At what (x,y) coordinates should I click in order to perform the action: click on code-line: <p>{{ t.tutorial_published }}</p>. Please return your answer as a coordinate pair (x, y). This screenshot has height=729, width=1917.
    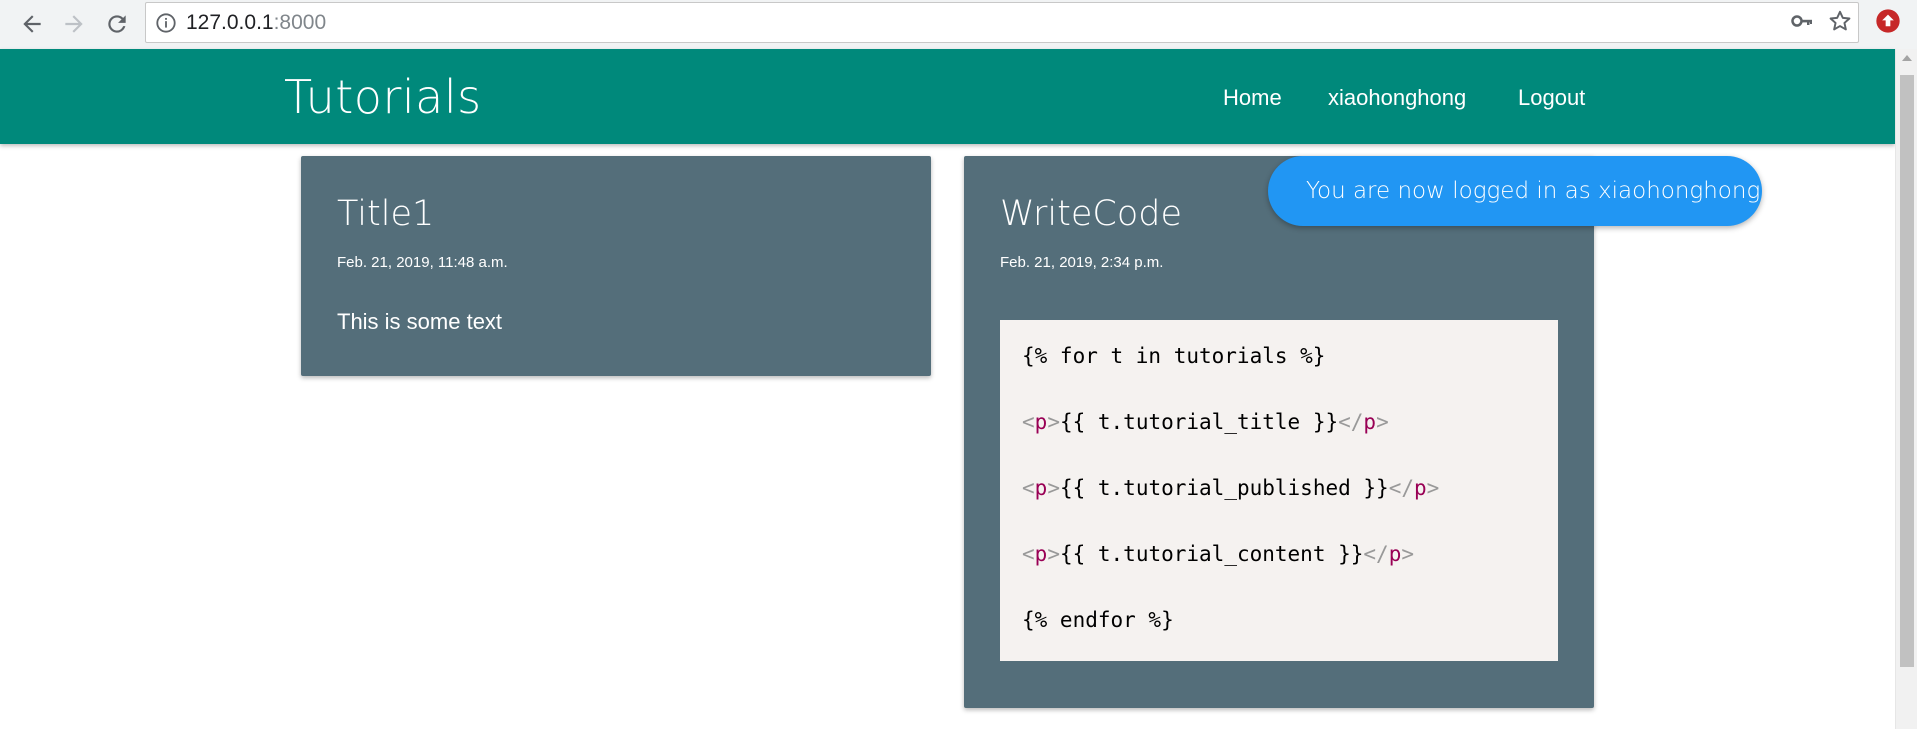
    Looking at the image, I should click on (1230, 488).